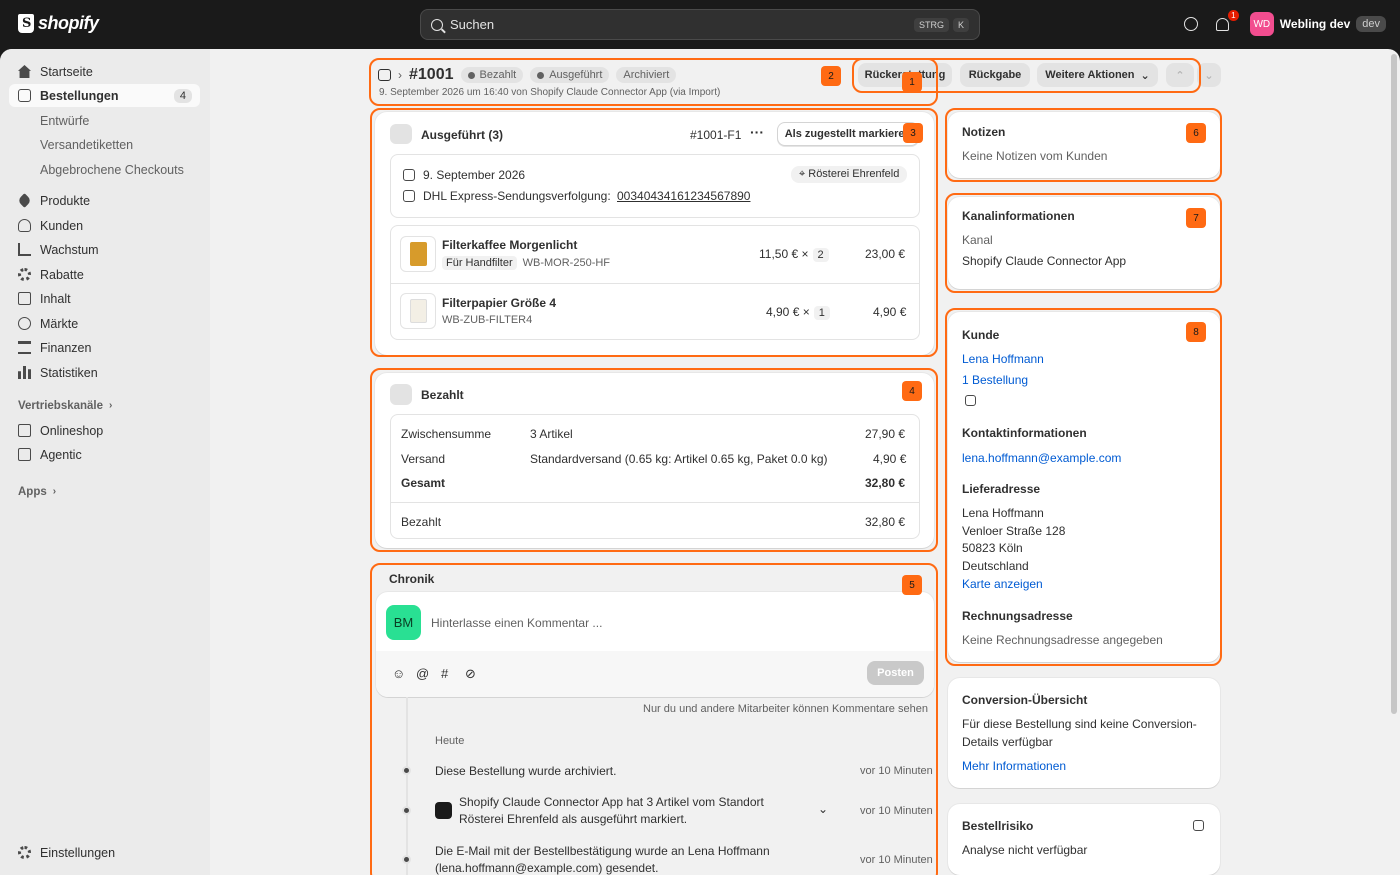 The height and width of the screenshot is (875, 1400). Describe the element at coordinates (995, 75) in the screenshot. I see `return-button: Rückgabe` at that location.